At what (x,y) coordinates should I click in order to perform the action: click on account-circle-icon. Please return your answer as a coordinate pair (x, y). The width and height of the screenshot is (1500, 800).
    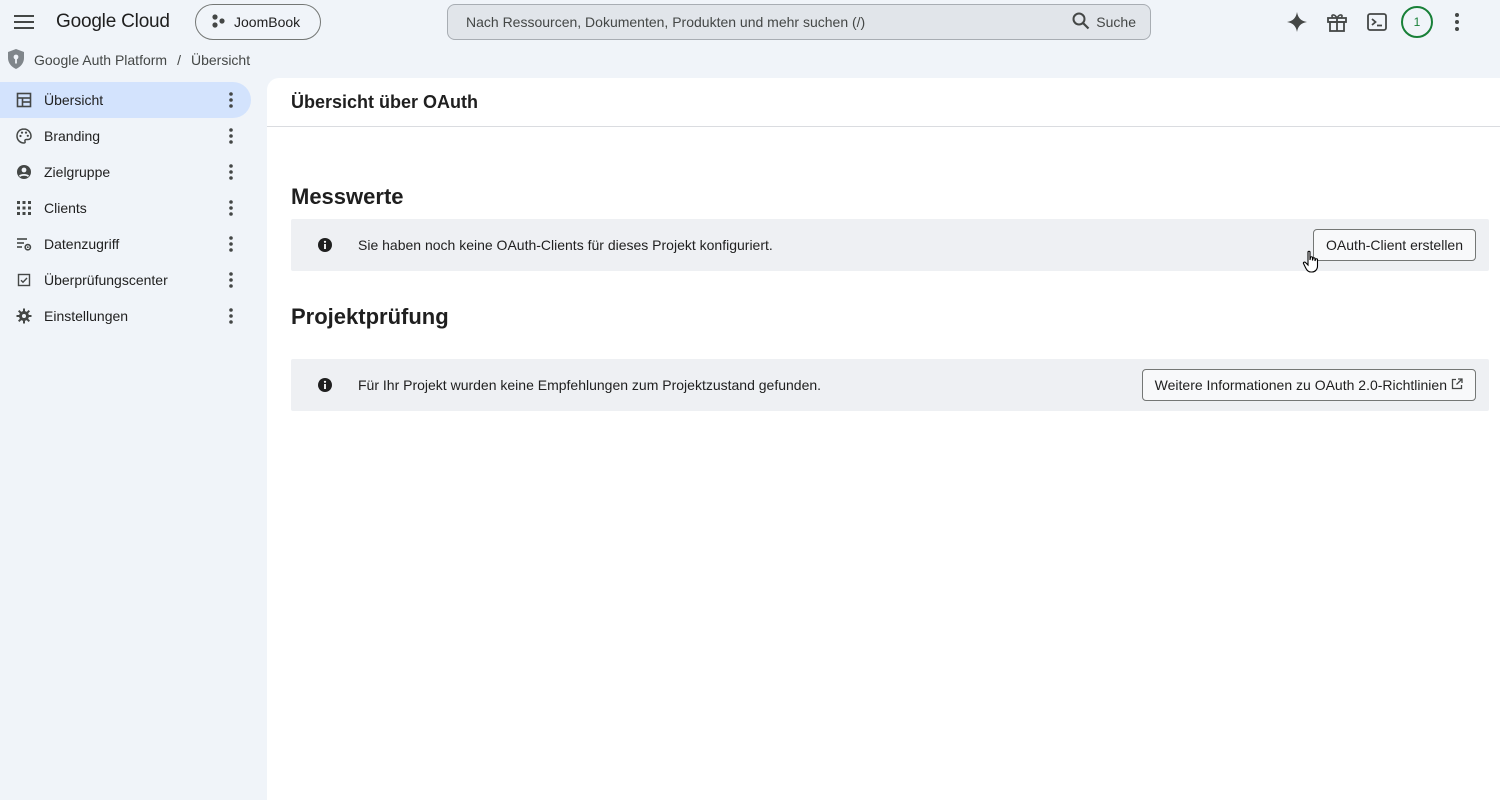
    Looking at the image, I should click on (24, 172).